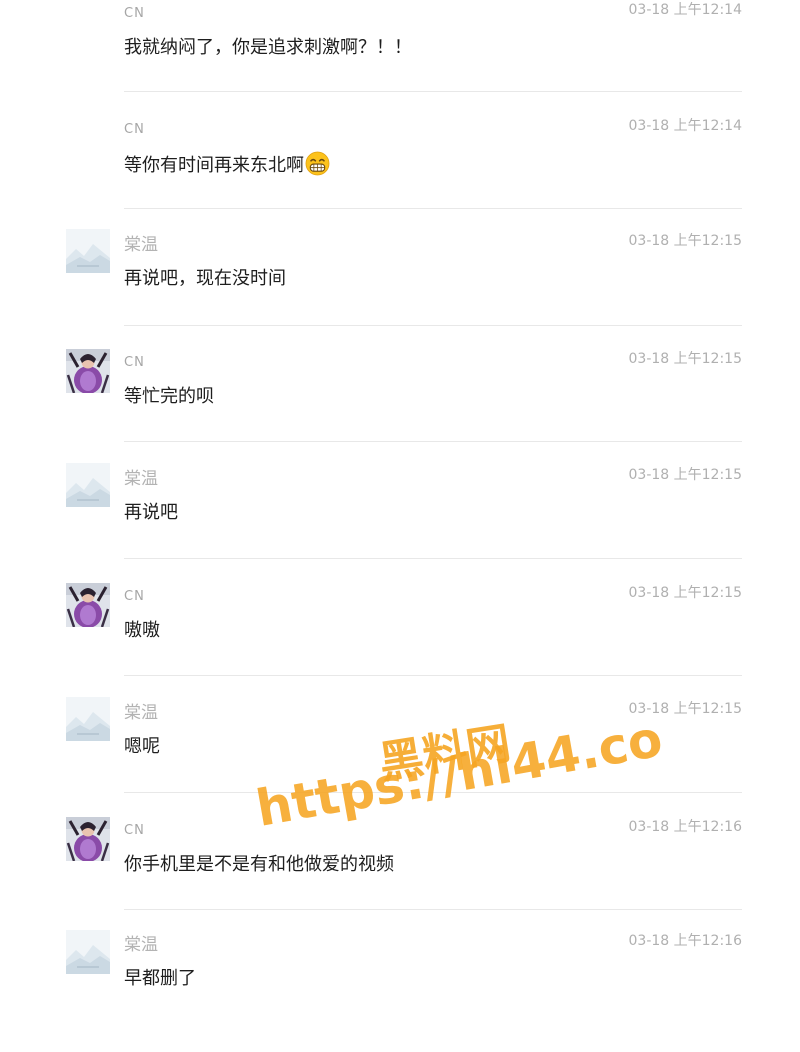 Image resolution: width=800 pixels, height=1052 pixels. I want to click on chat-message: CN 03-18 上午12:15 等忙完的呗, so click(400, 409).